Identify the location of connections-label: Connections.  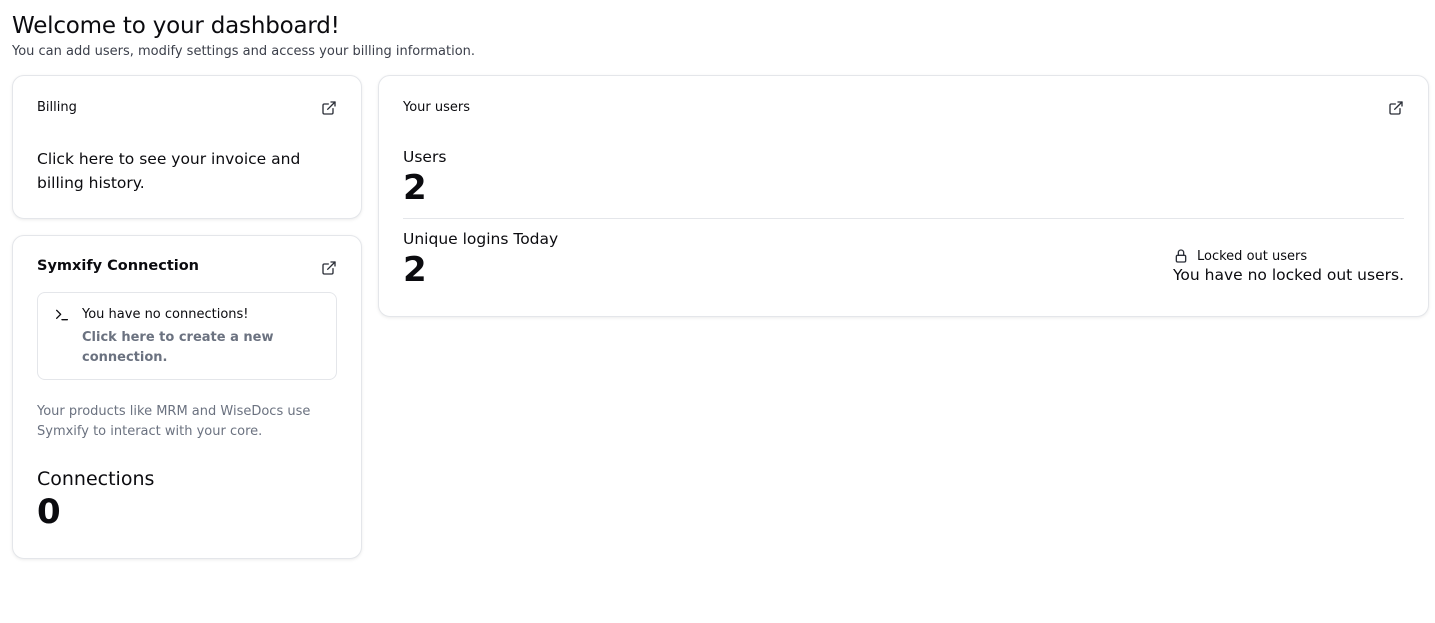
(96, 479).